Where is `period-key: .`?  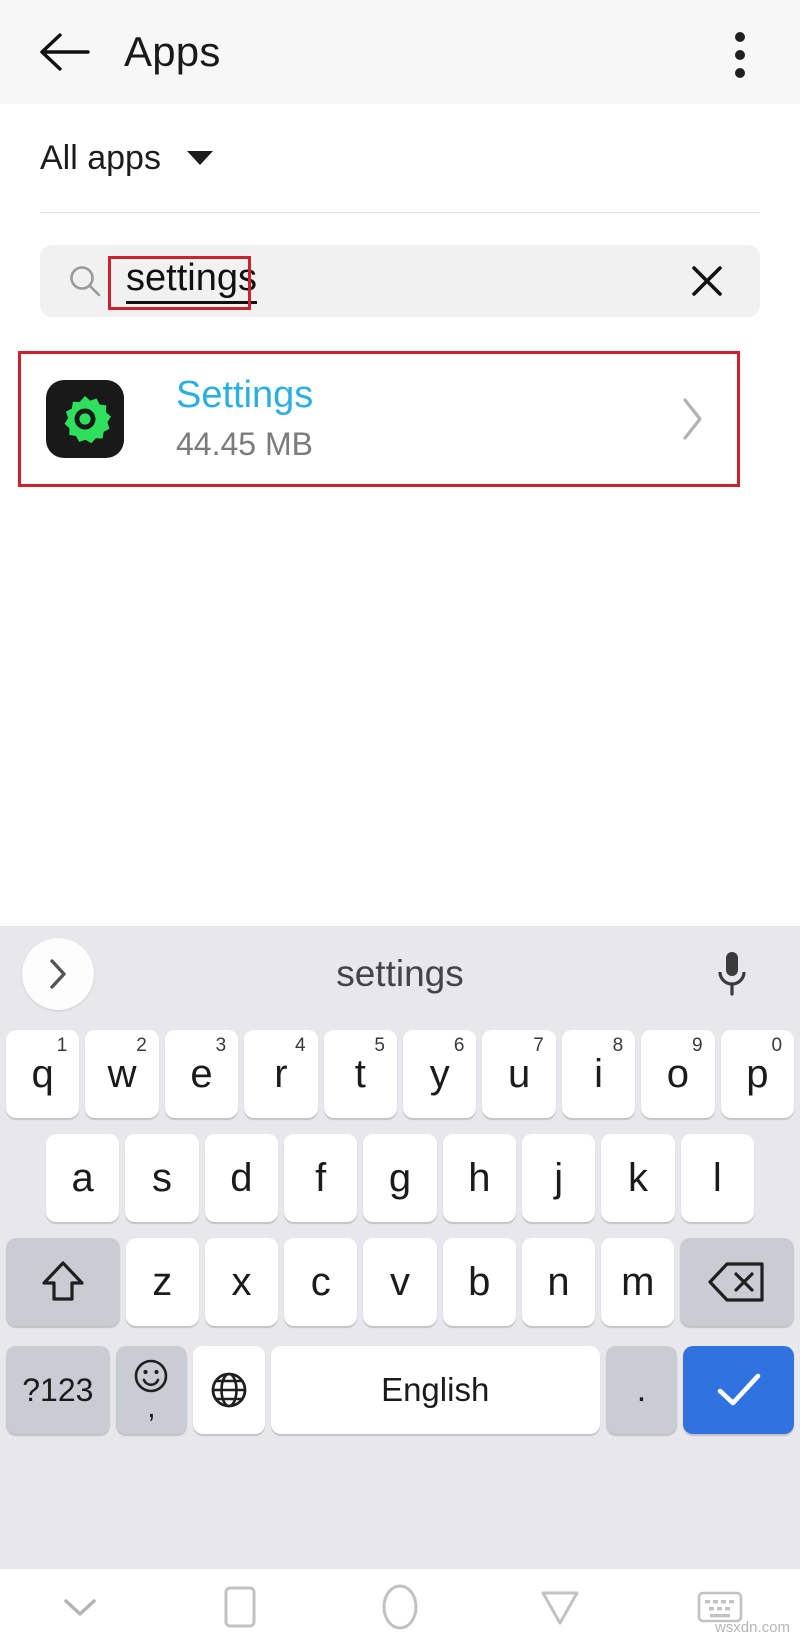 period-key: . is located at coordinates (641, 1390).